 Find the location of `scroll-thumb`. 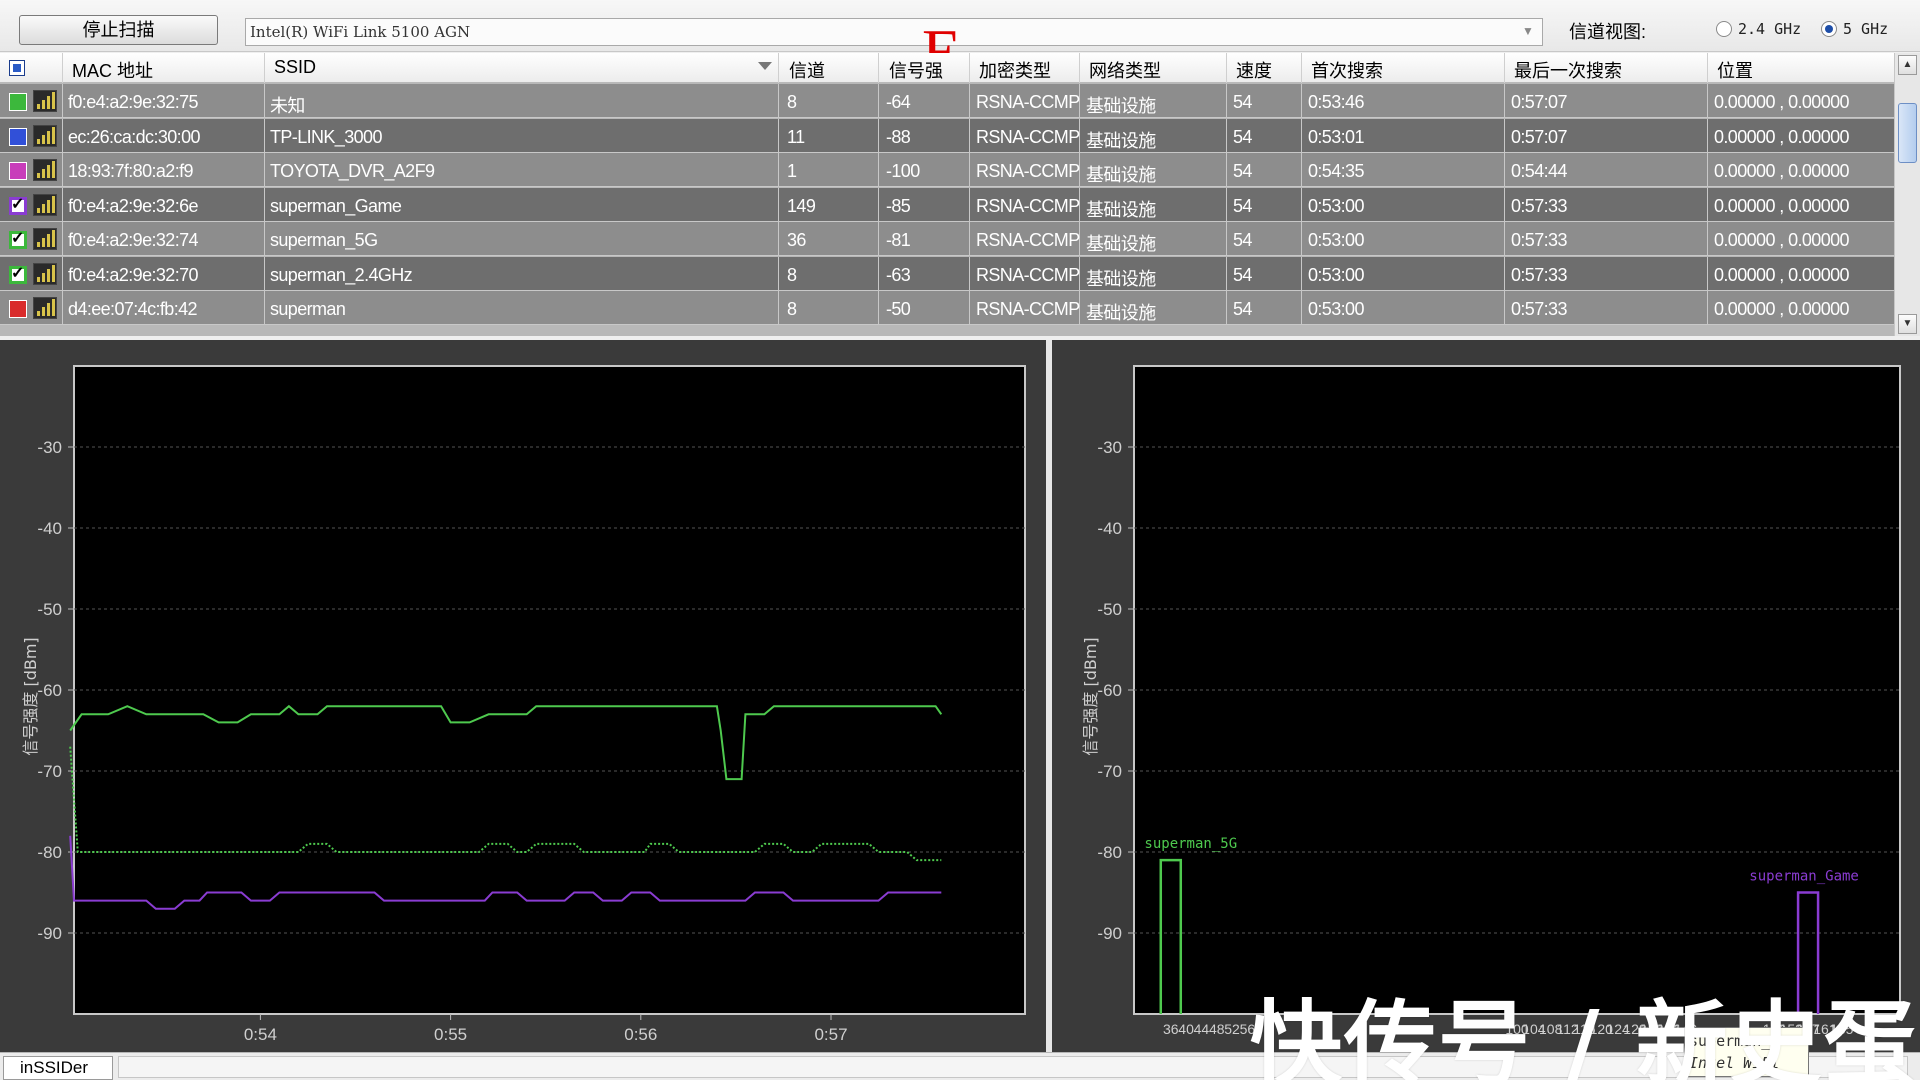

scroll-thumb is located at coordinates (1907, 133).